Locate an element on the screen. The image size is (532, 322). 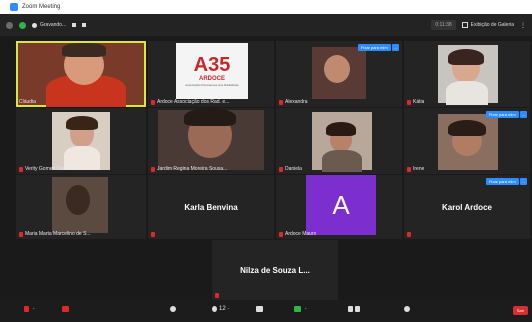
top-right-controls: 0:11:38 Exibição de Galeria ⋮ is located at coordinates (478, 25).